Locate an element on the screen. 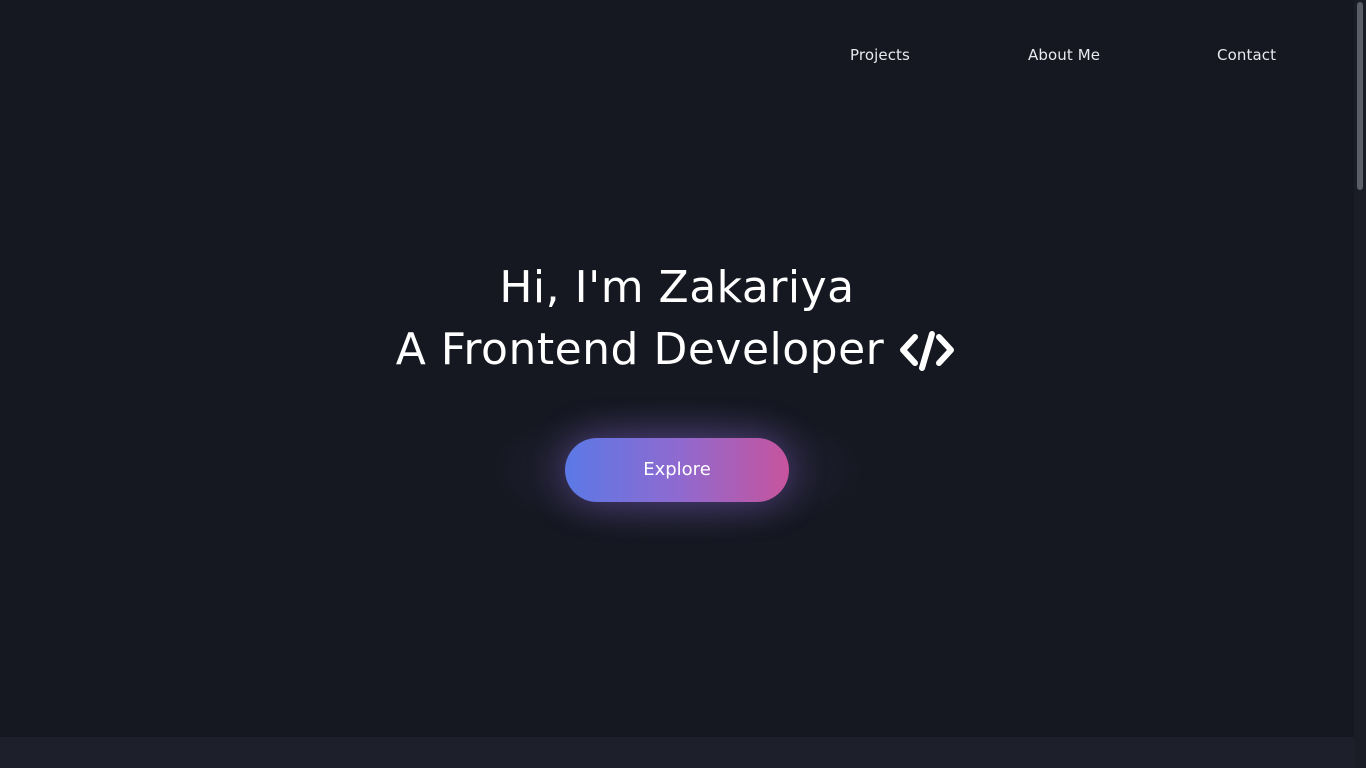  nav-link-projects: Projects is located at coordinates (880, 55).